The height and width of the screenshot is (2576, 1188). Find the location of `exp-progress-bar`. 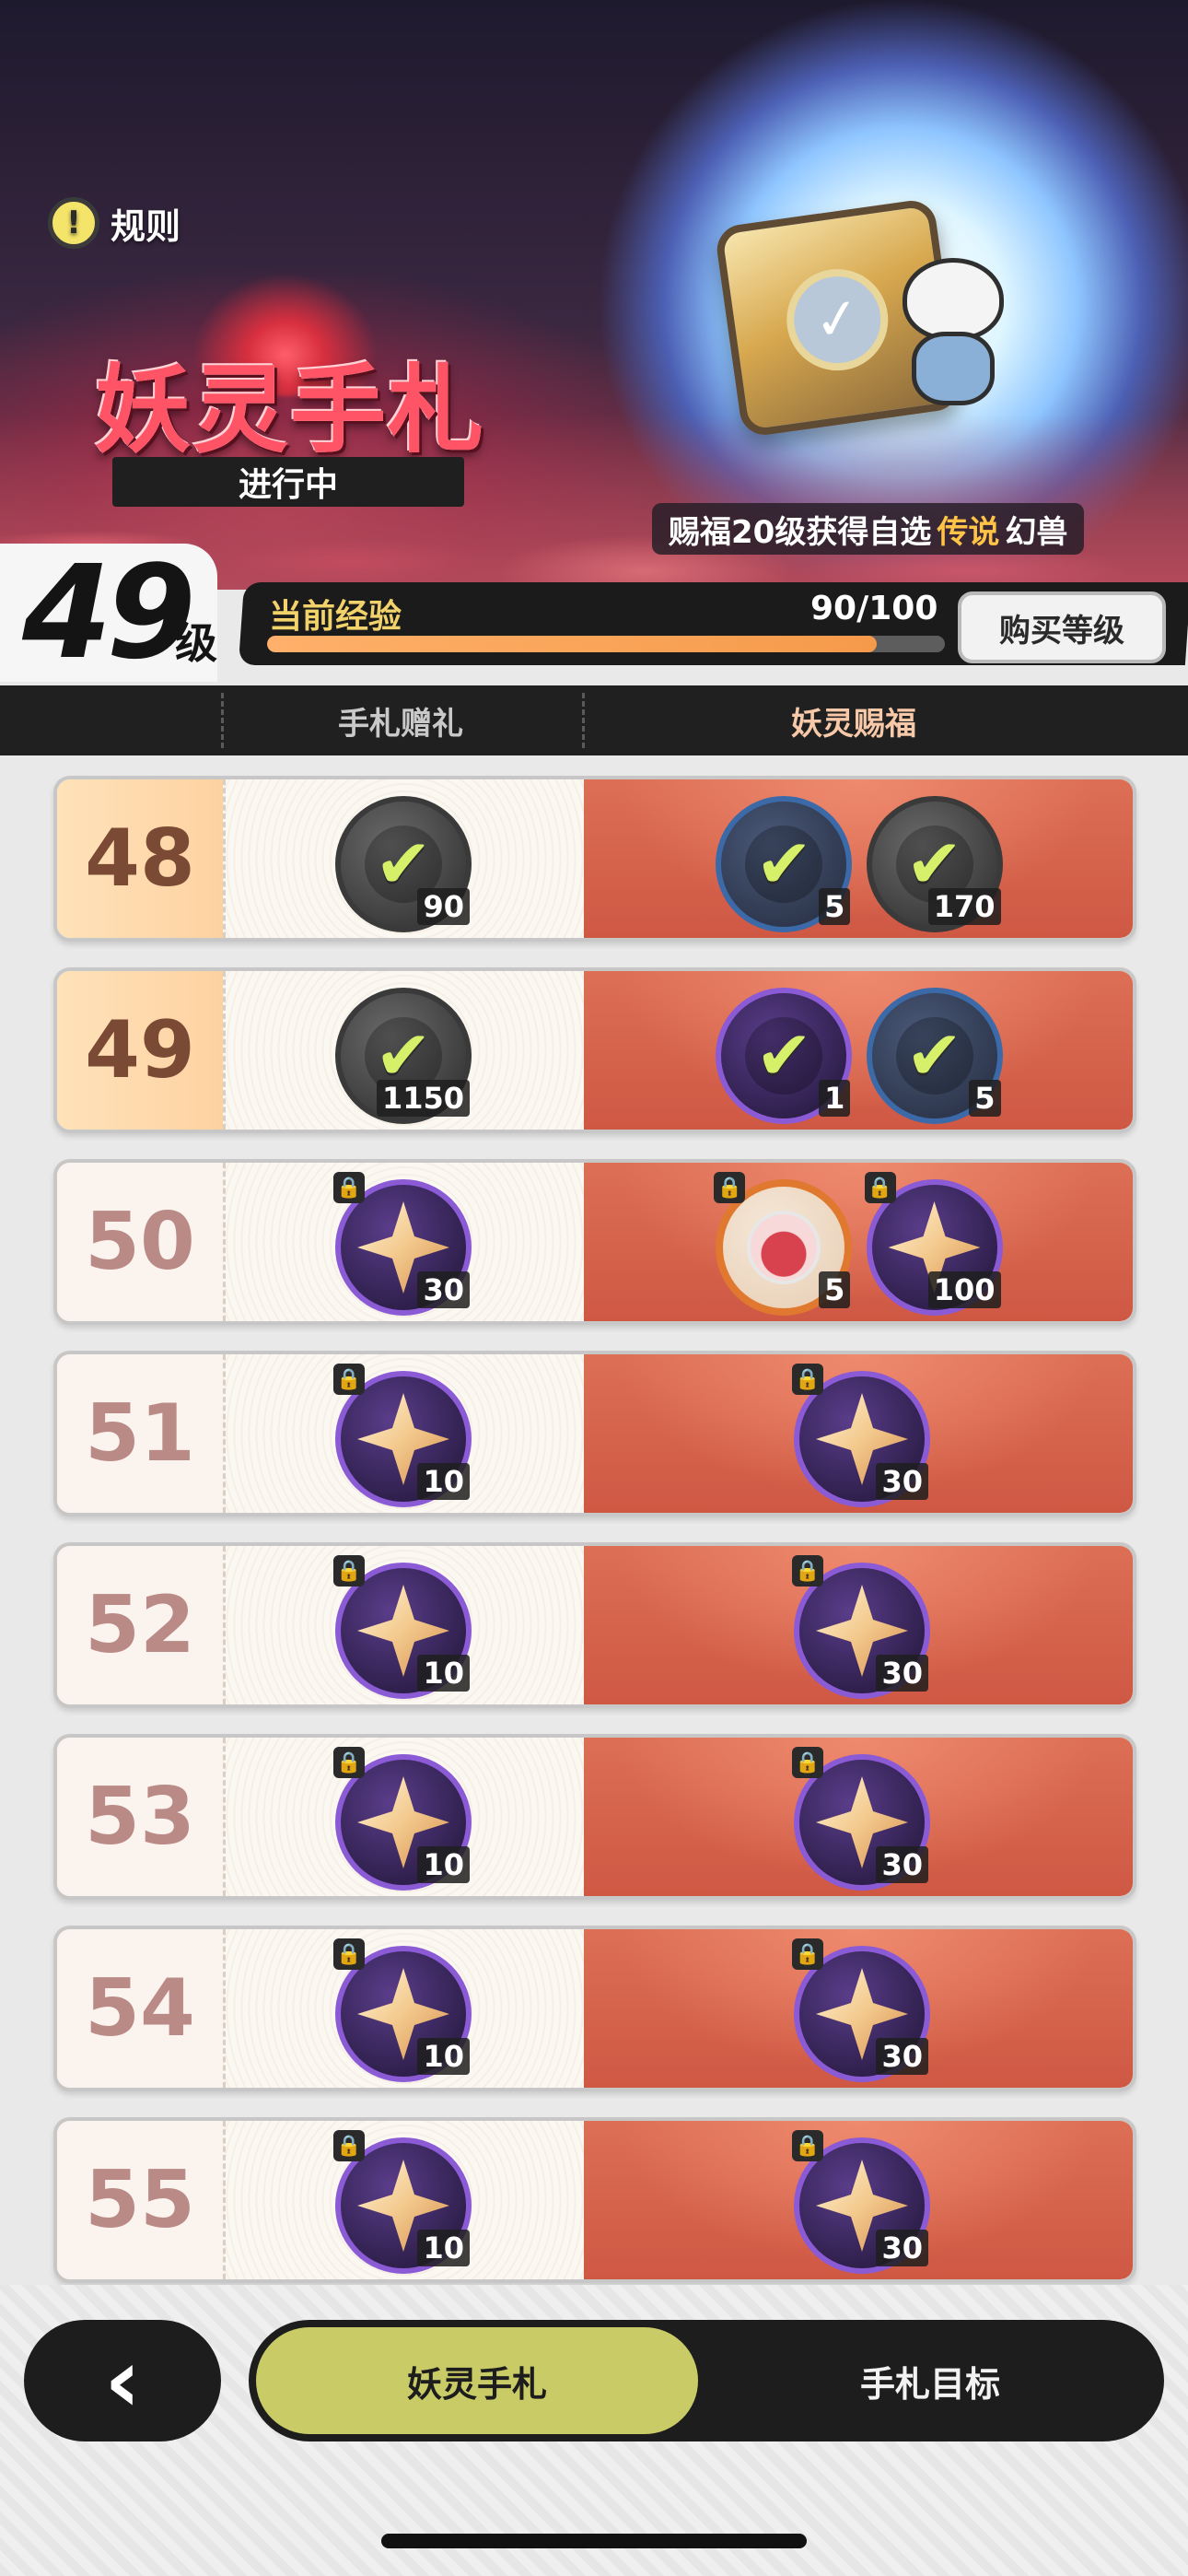

exp-progress-bar is located at coordinates (606, 644).